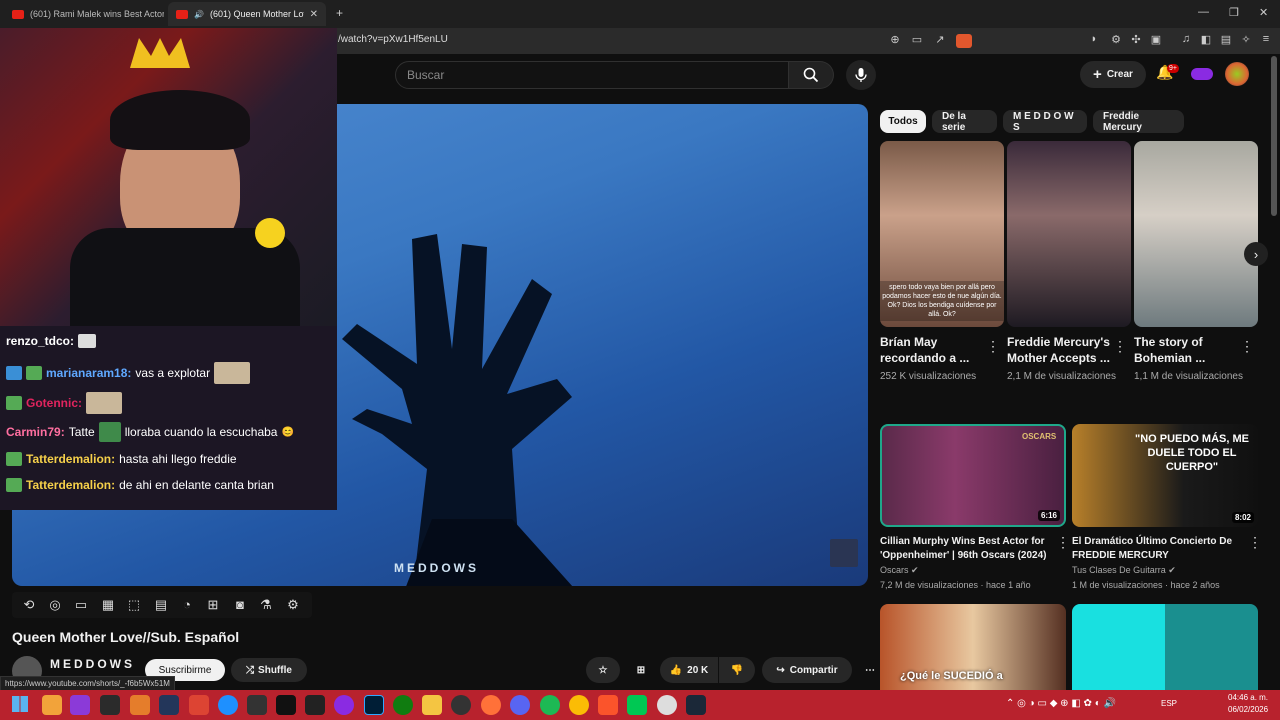 This screenshot has height=720, width=1280. What do you see at coordinates (1186, 39) in the screenshot?
I see `media-icon: ♫` at bounding box center [1186, 39].